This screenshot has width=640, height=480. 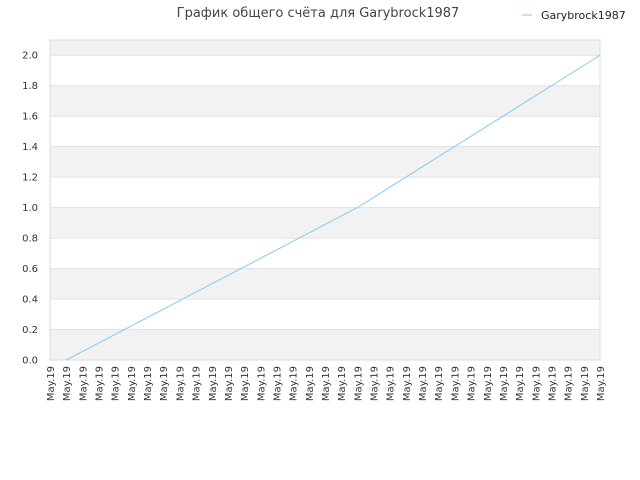 I want to click on y-tick-label: 0.2, so click(x=30, y=330).